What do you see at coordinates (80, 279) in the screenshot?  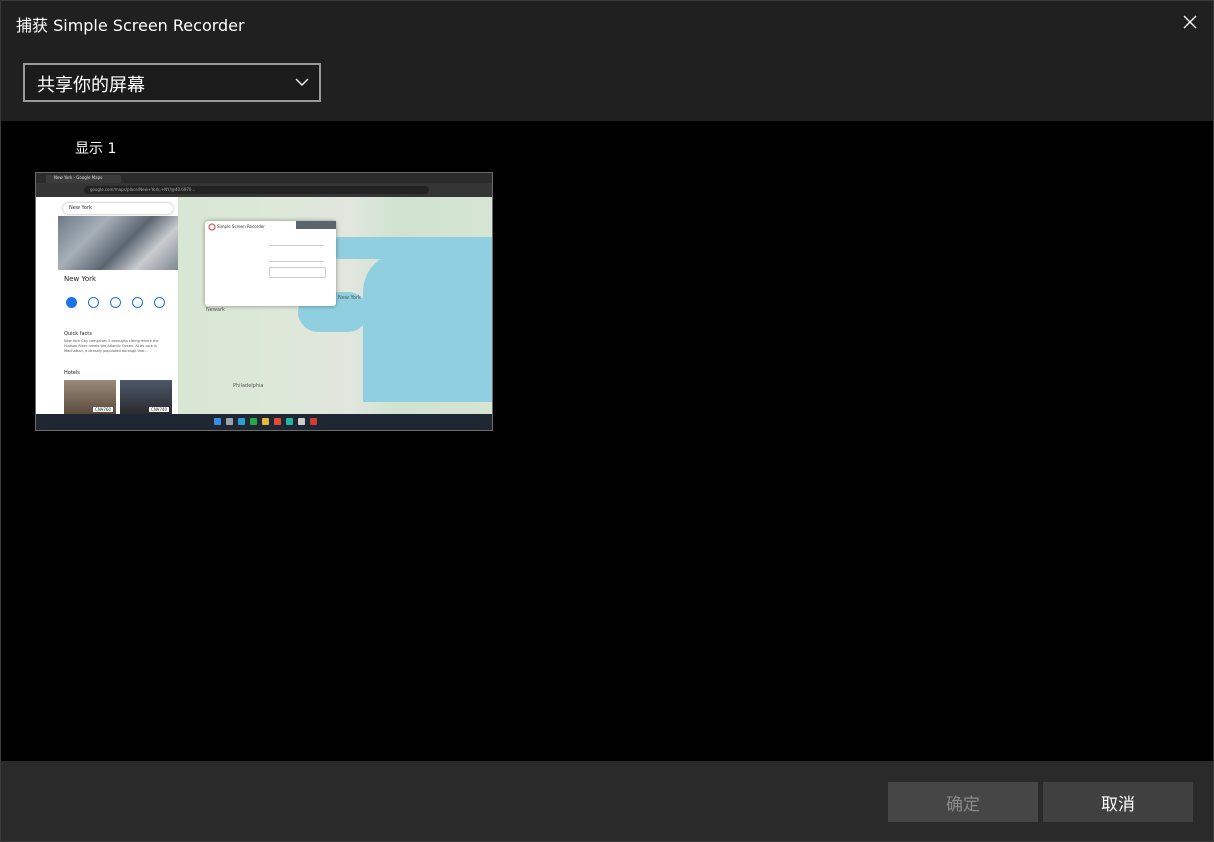 I see `thumb-place-name: New York` at bounding box center [80, 279].